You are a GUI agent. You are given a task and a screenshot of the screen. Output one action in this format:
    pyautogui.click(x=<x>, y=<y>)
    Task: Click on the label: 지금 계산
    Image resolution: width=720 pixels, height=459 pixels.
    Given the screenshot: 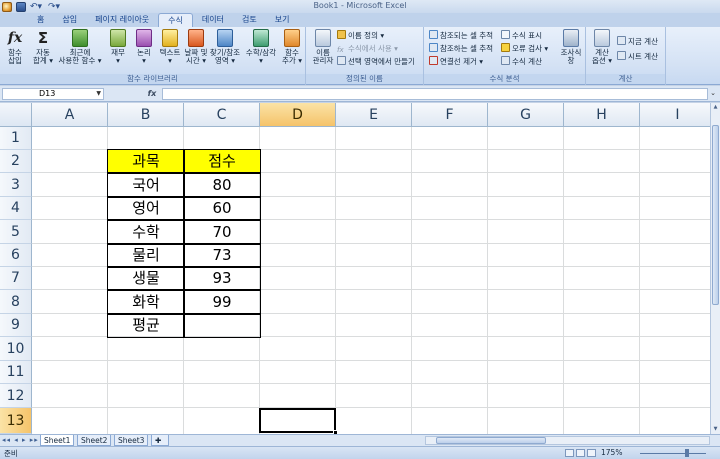 What is the action you would take?
    pyautogui.click(x=643, y=41)
    